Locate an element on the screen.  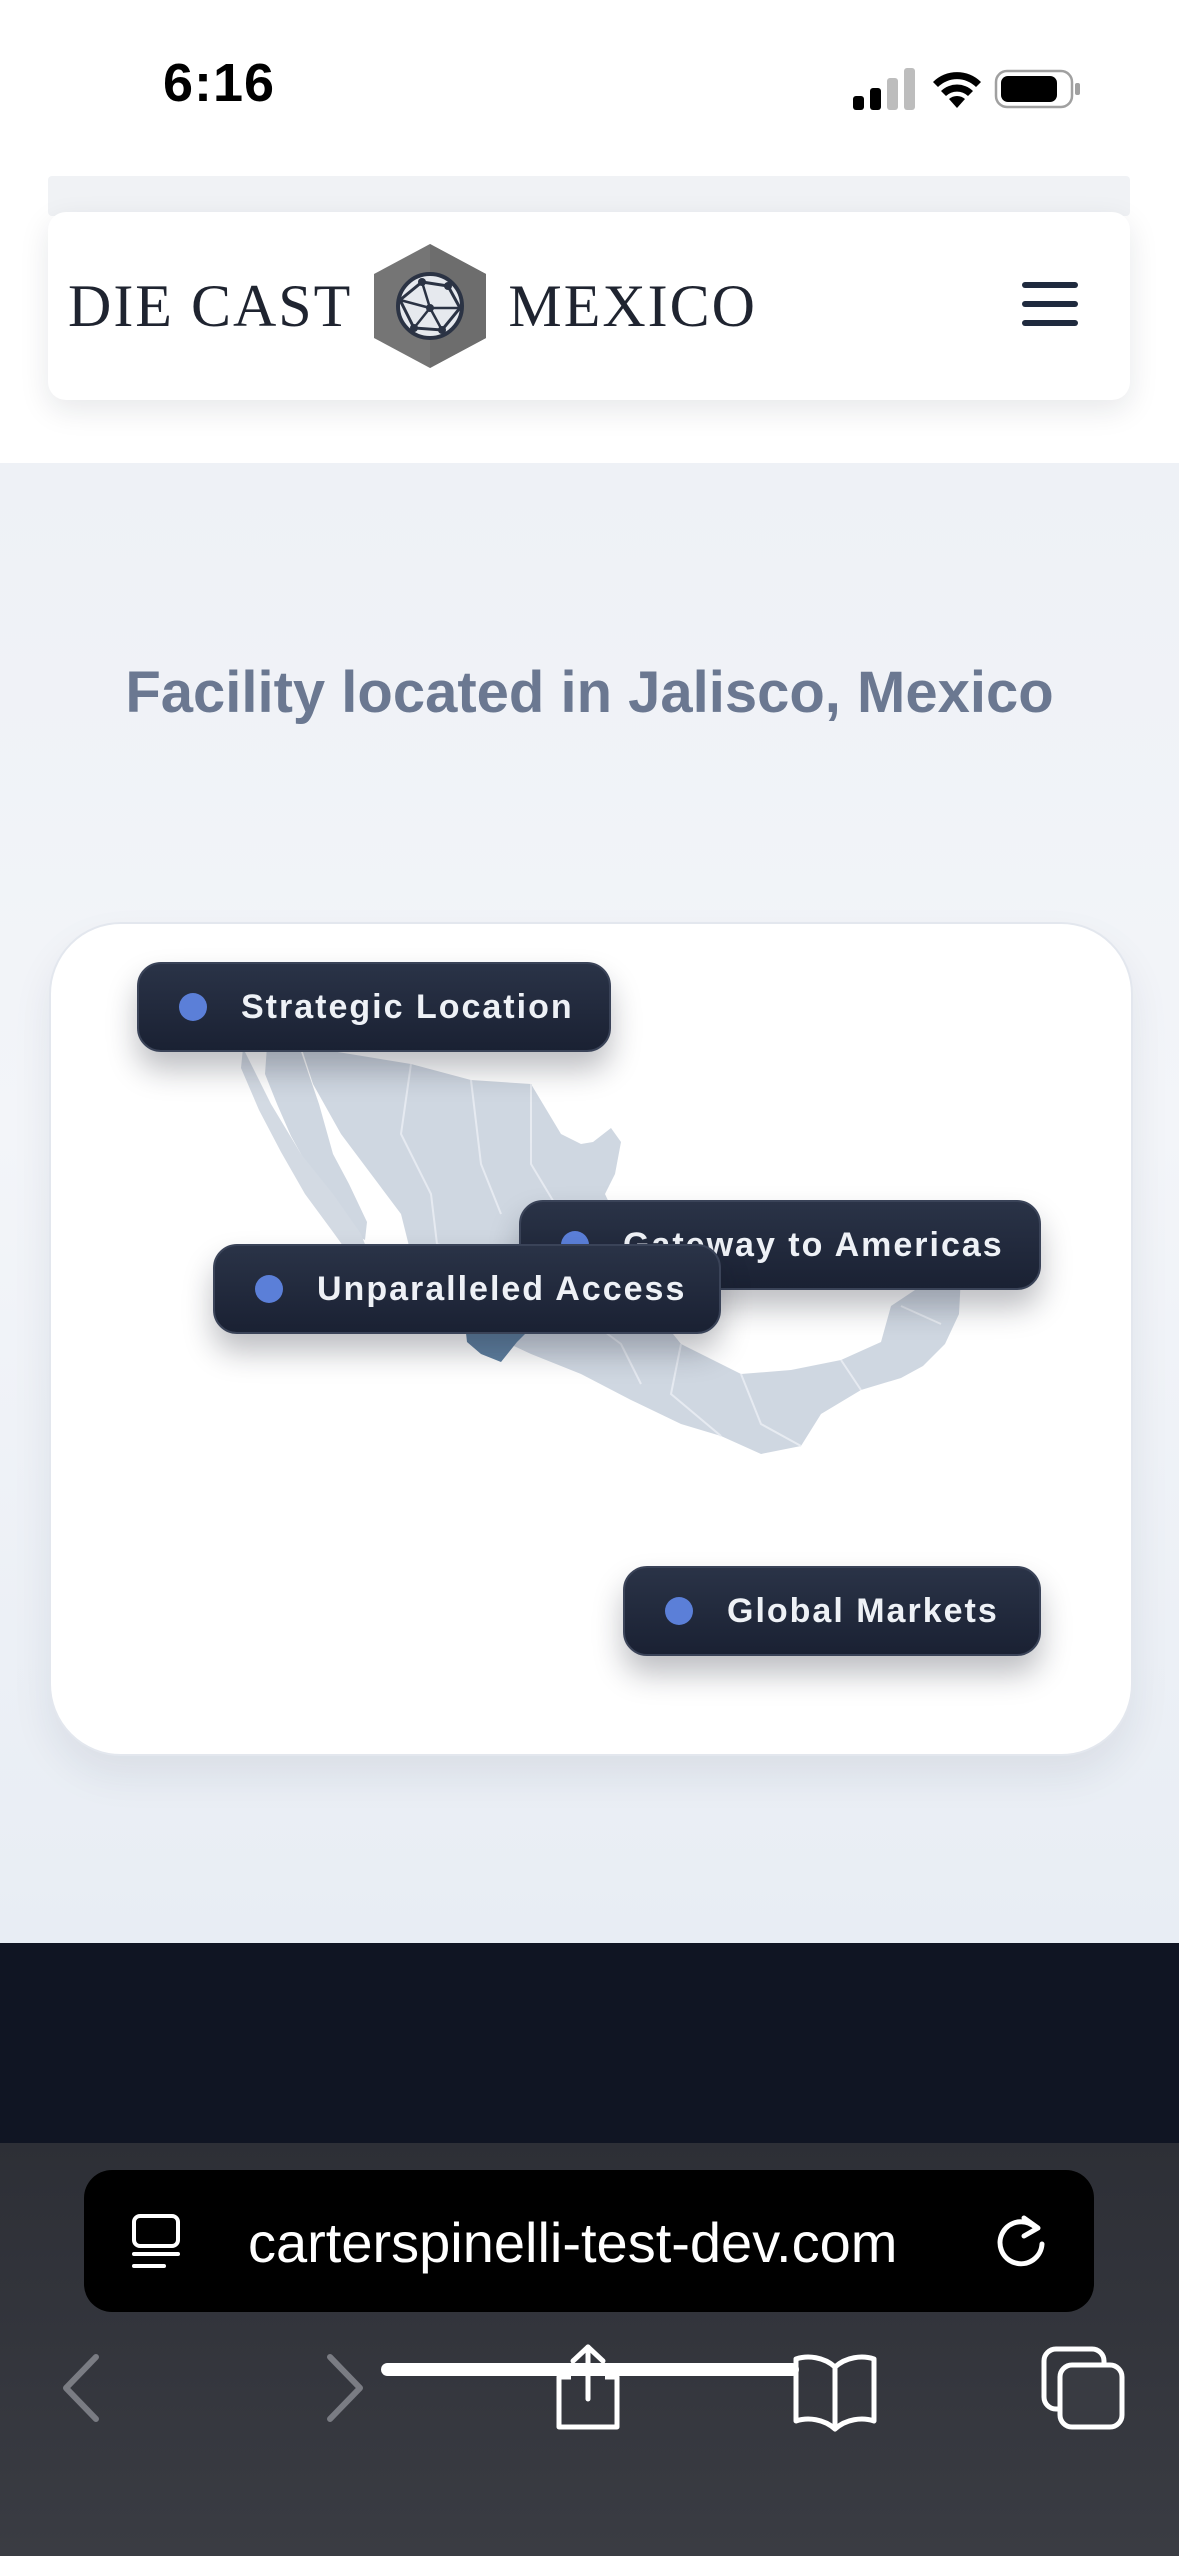
status-icons is located at coordinates (966, 89).